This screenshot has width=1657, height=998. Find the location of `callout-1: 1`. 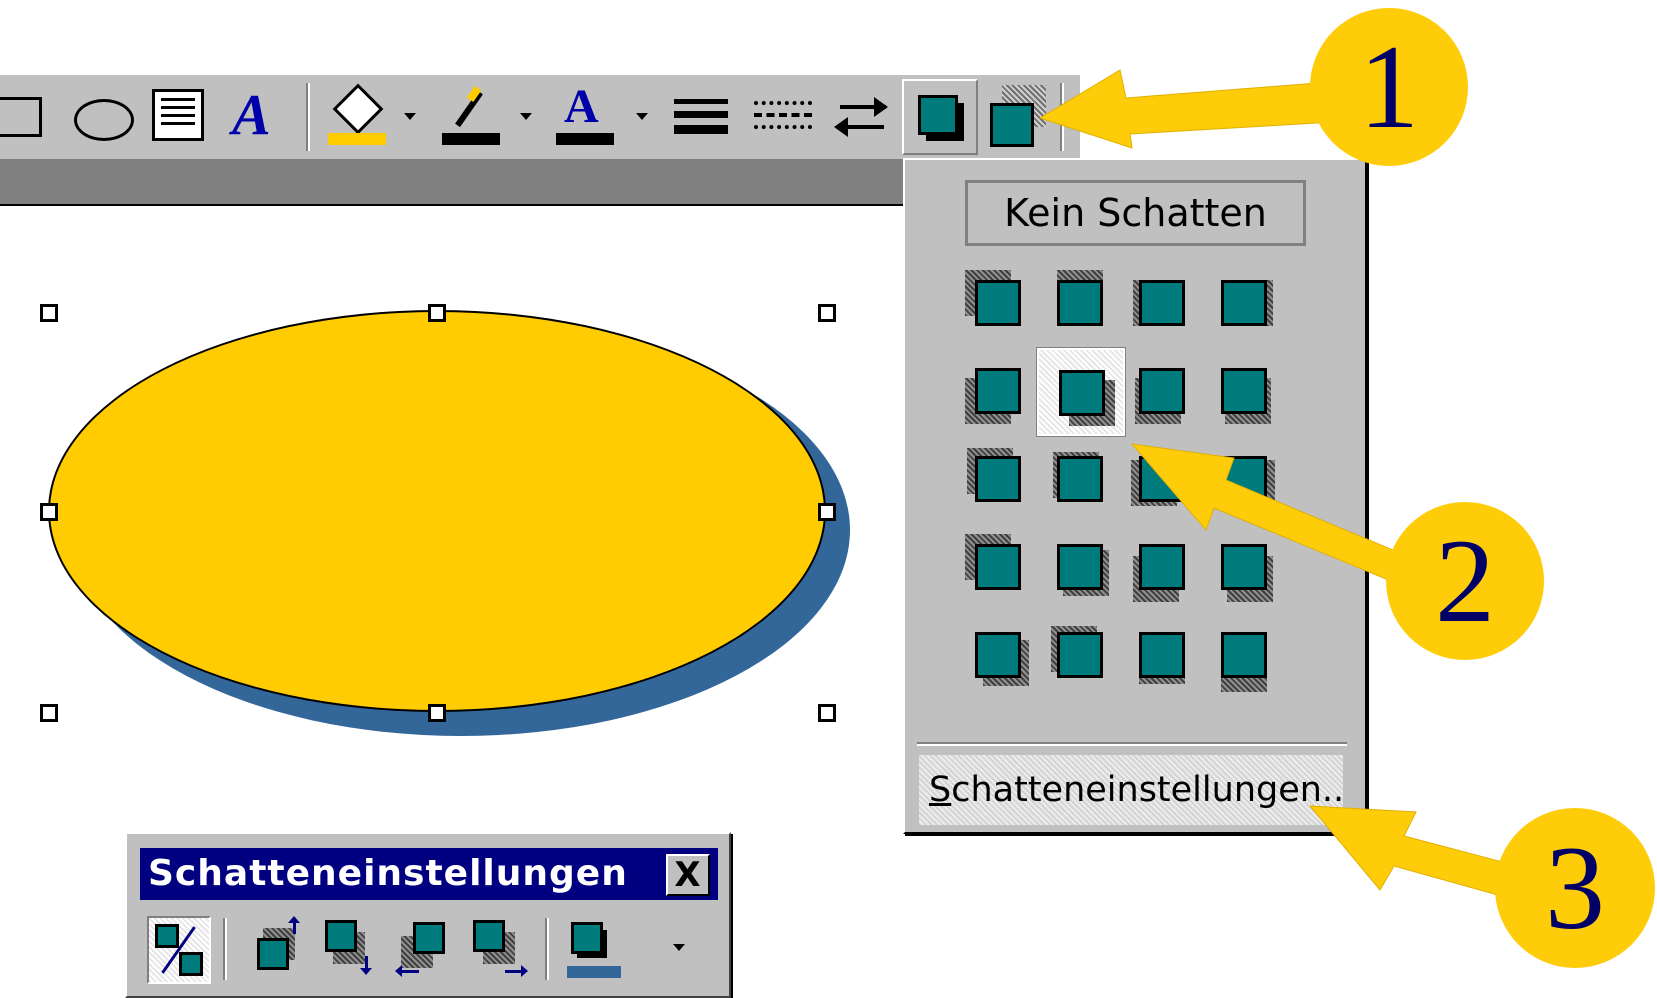

callout-1: 1 is located at coordinates (1389, 87).